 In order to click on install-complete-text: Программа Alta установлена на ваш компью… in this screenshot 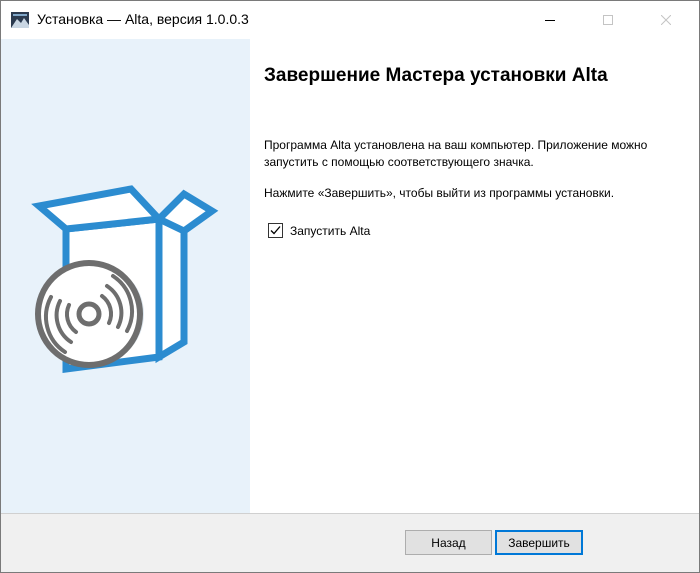, I will do `click(456, 153)`.